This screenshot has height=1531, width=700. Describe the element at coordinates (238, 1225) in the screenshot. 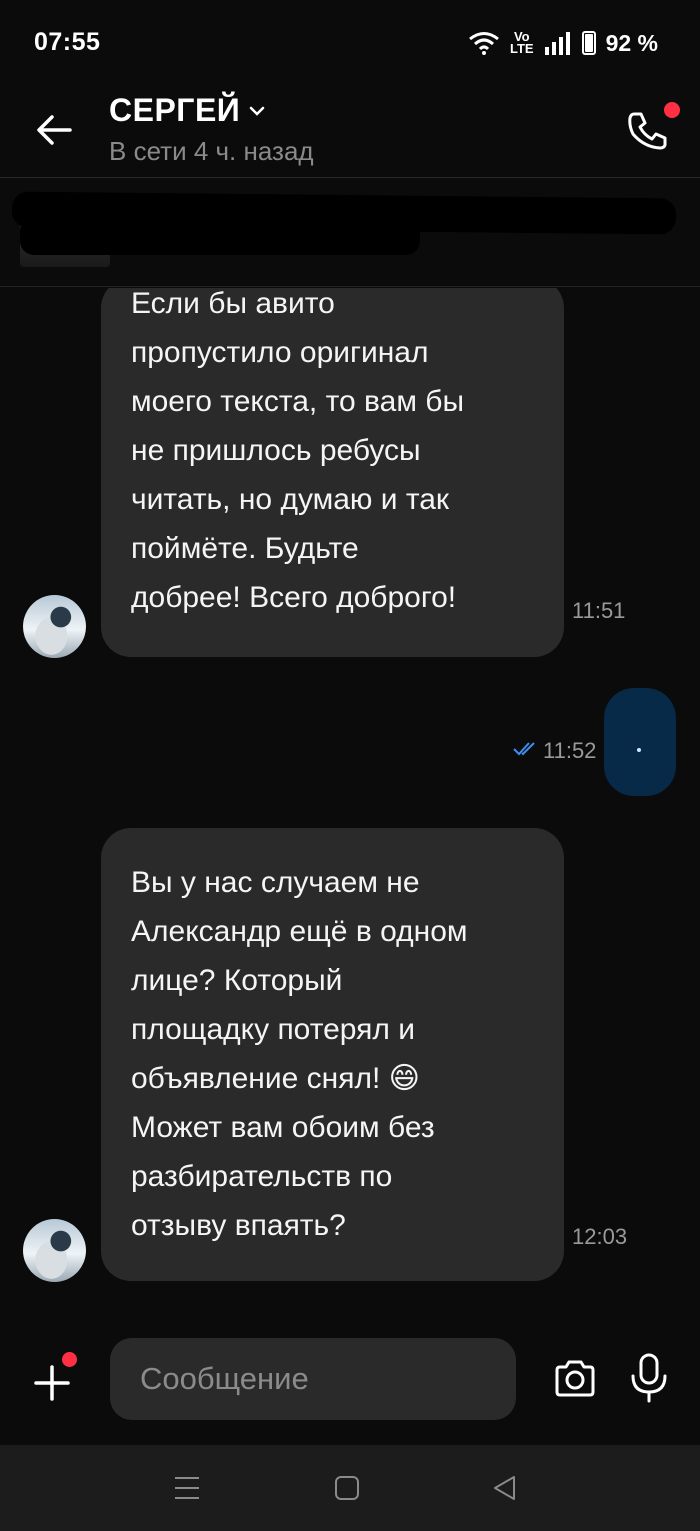

I see `message-line: отзыву впаять?` at that location.